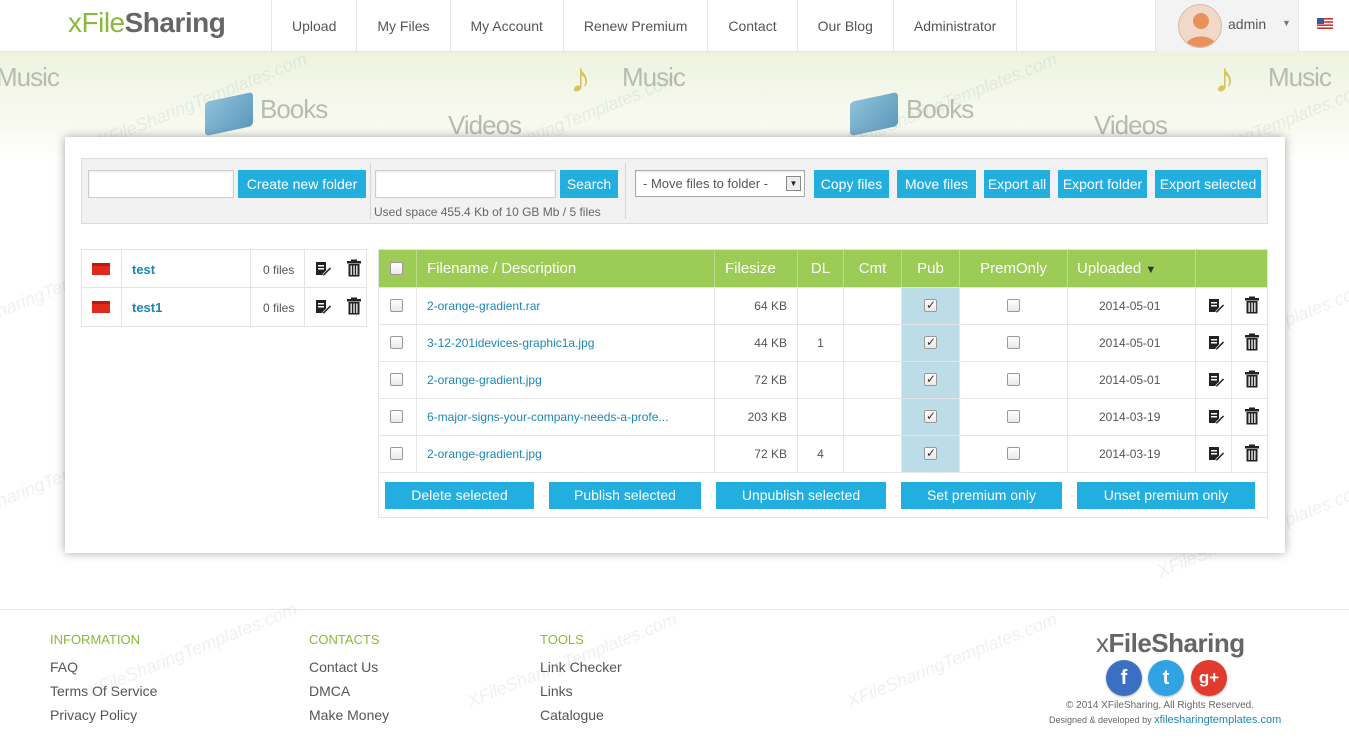  I want to click on col-uploaded: Uploaded ▼, so click(1132, 268).